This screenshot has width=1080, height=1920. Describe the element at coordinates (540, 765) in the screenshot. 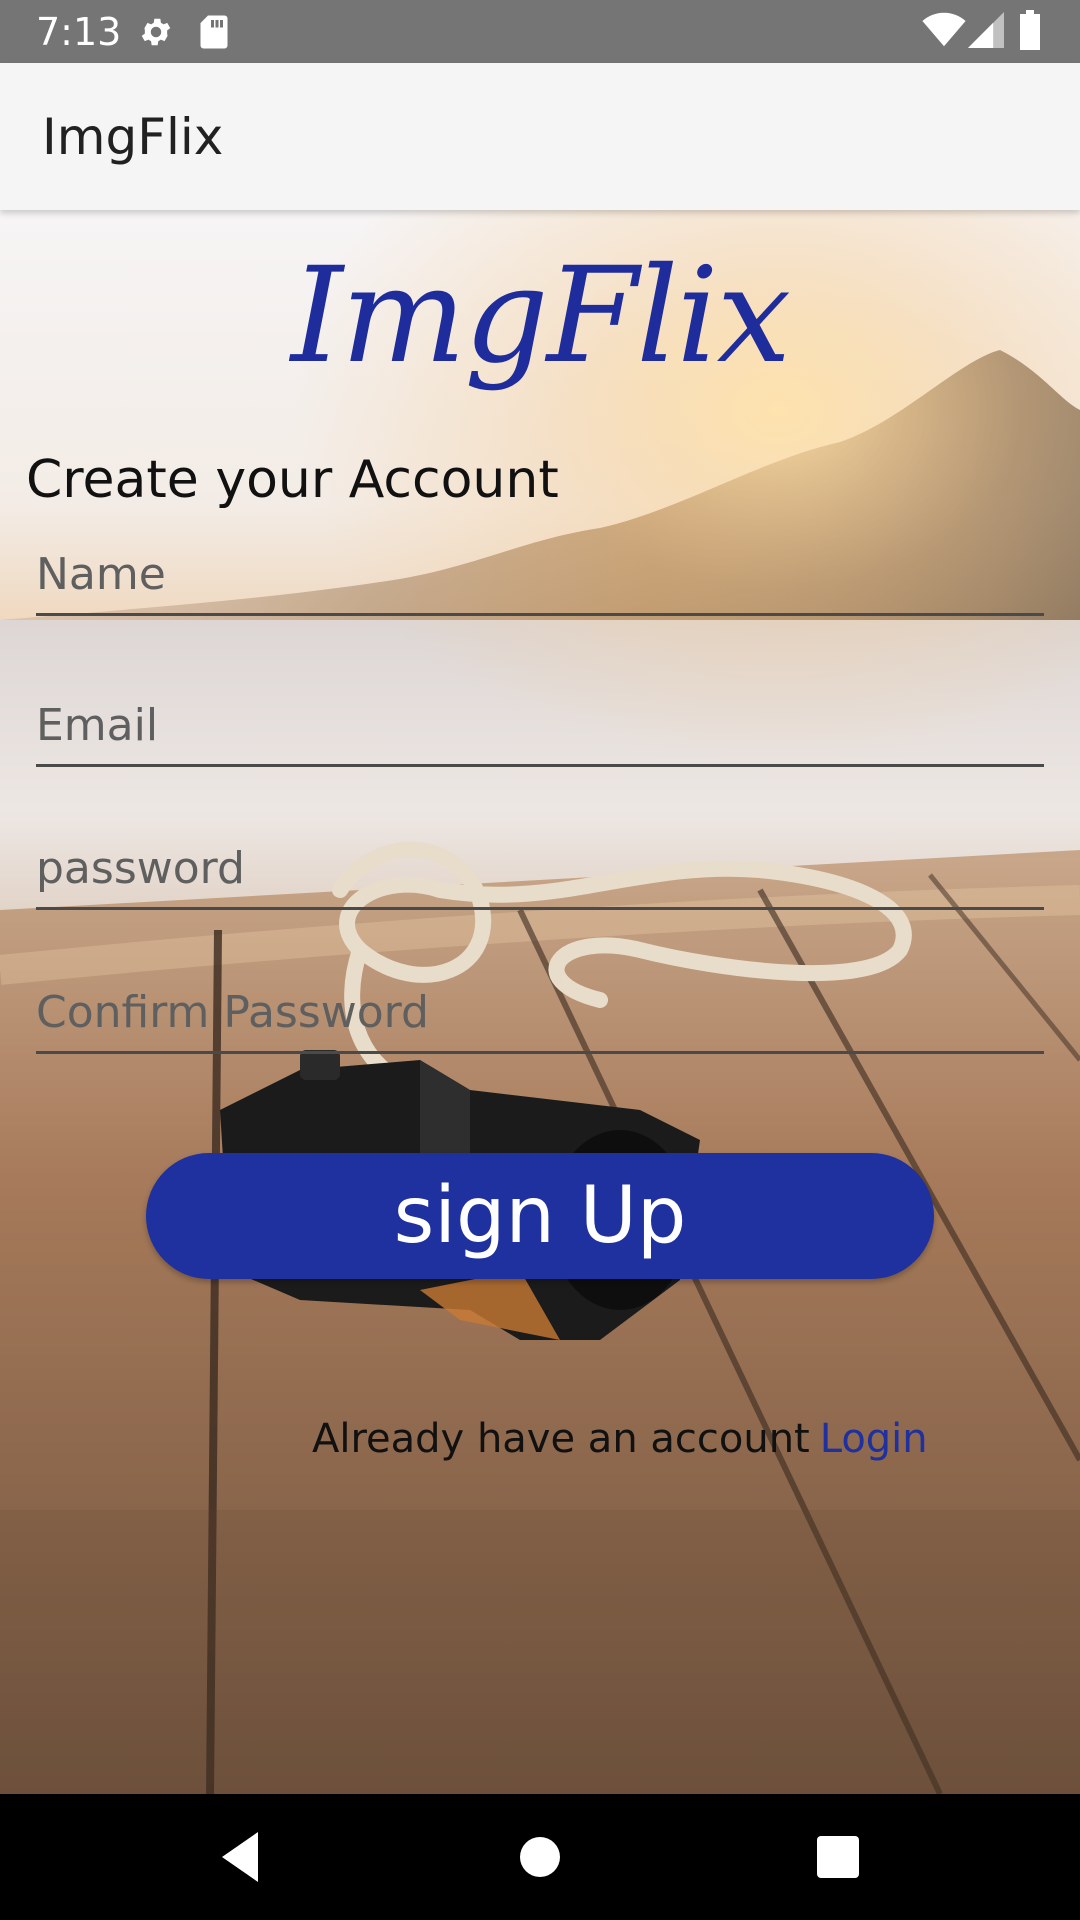

I see `email-underline` at that location.